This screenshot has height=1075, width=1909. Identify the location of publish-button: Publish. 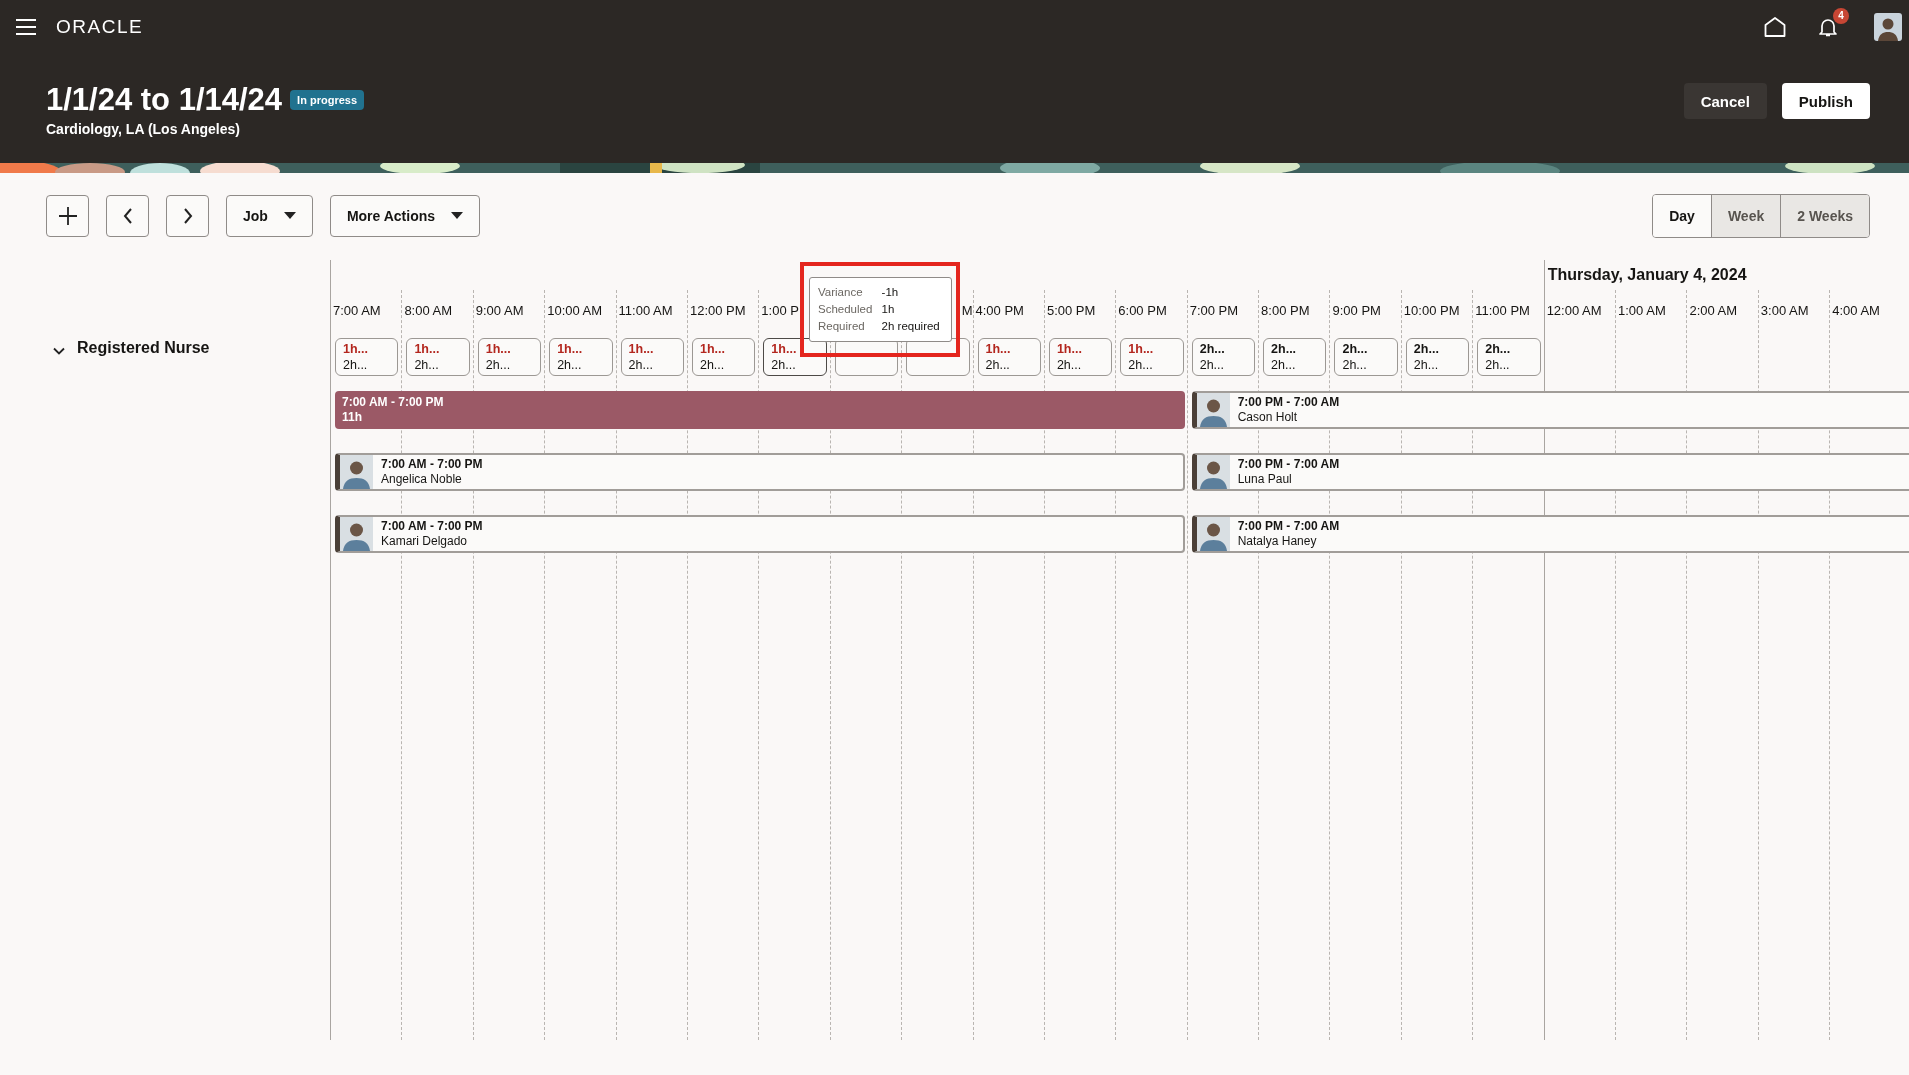
(1825, 101).